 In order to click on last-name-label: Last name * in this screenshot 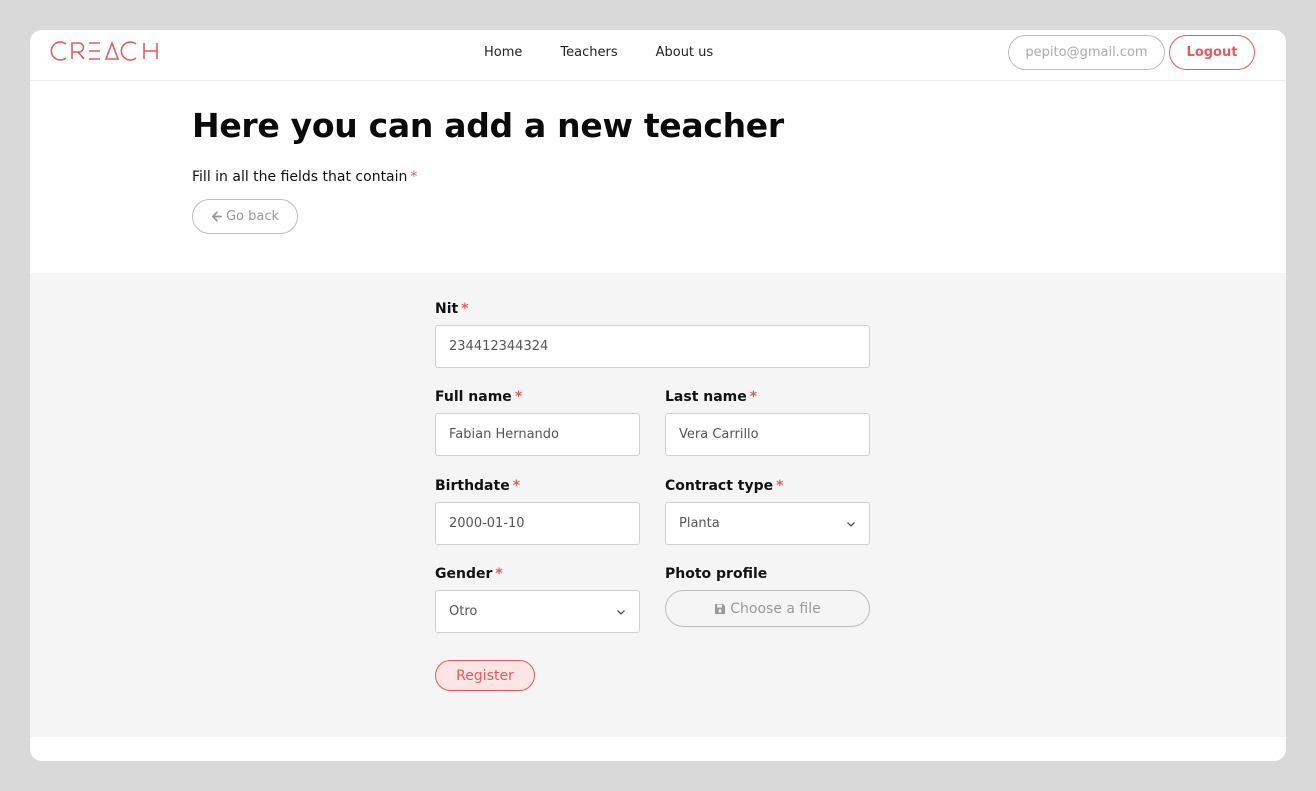, I will do `click(767, 397)`.